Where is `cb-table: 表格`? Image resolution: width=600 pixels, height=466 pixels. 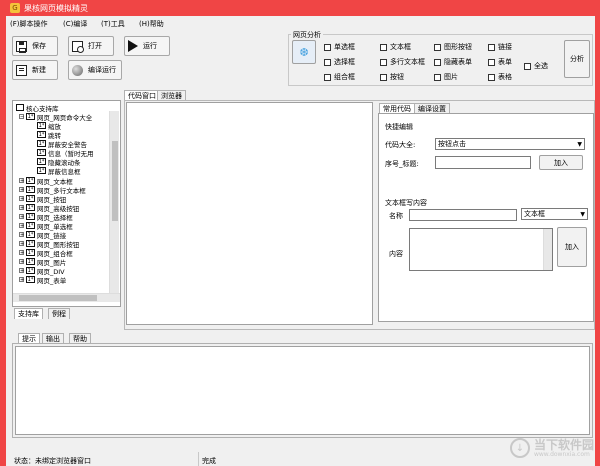 cb-table: 表格 is located at coordinates (500, 77).